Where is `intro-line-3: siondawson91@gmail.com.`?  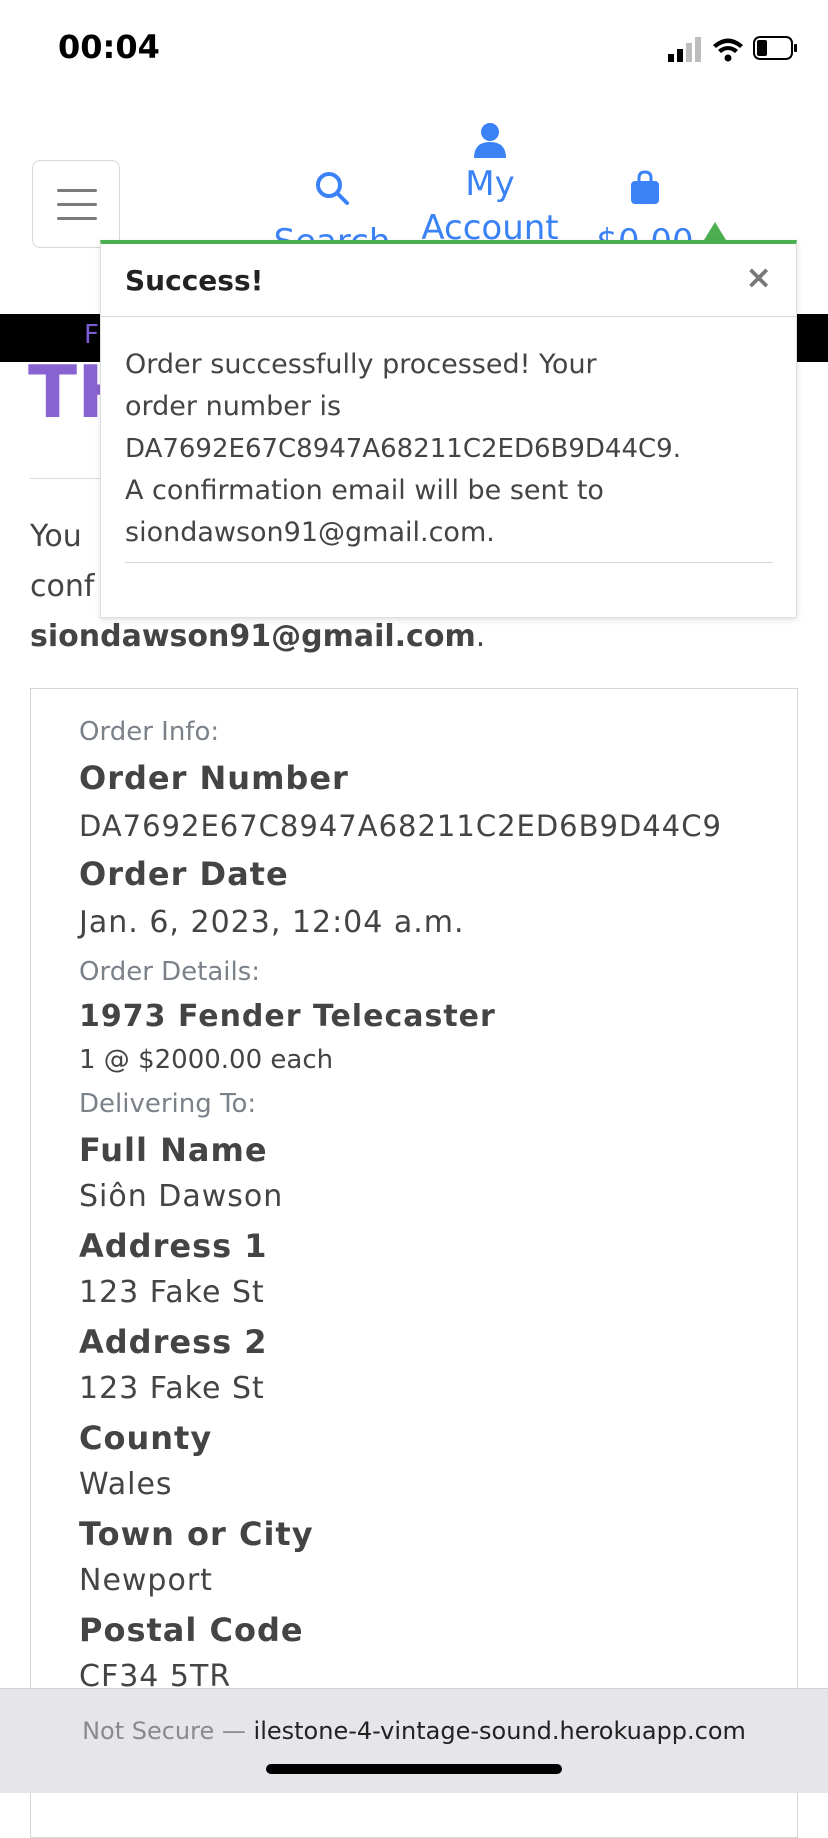
intro-line-3: siondawson91@gmail.com. is located at coordinates (410, 637).